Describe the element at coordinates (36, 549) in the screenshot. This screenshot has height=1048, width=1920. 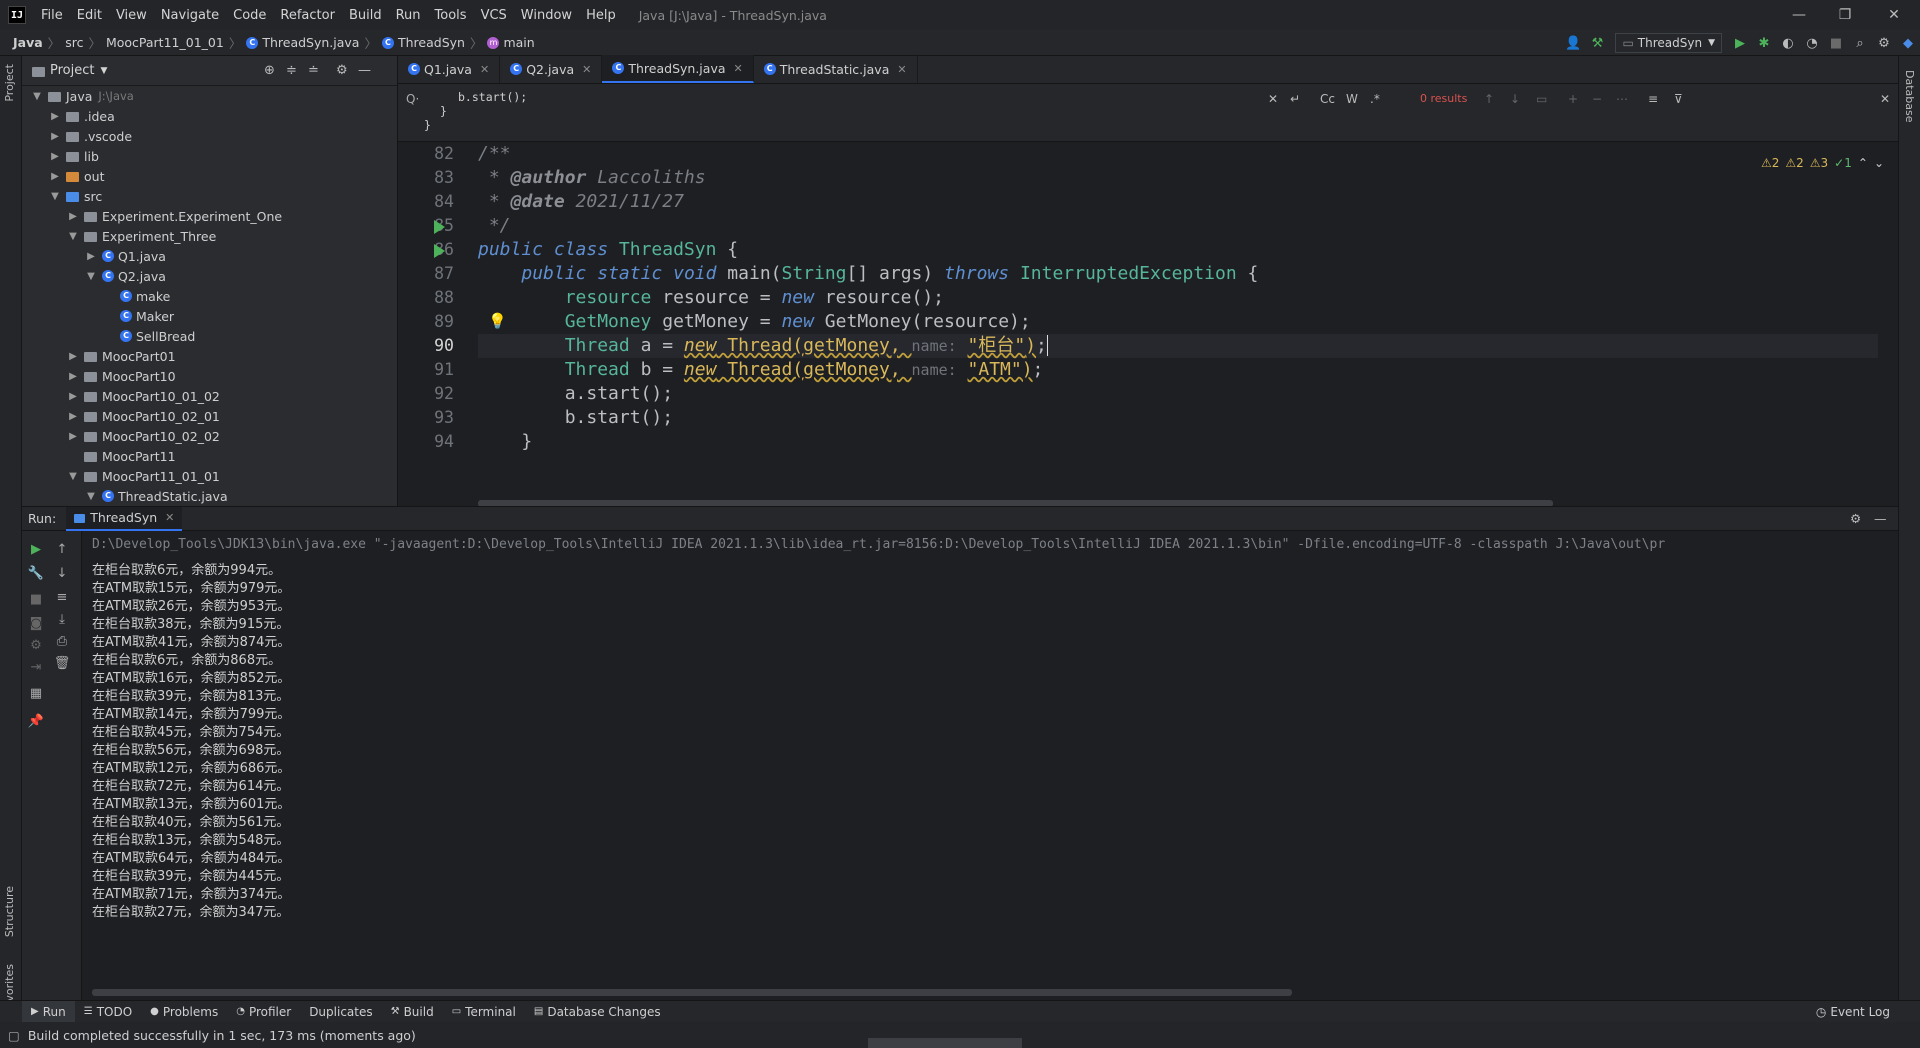
I see `rerun-icon: ▶` at that location.